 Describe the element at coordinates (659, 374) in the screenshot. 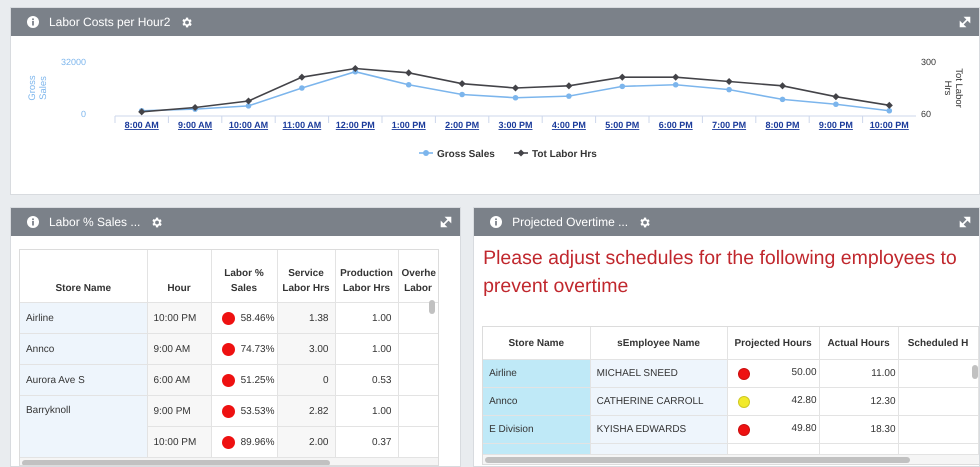

I see `table-cell: MICHAEL SNEED` at that location.